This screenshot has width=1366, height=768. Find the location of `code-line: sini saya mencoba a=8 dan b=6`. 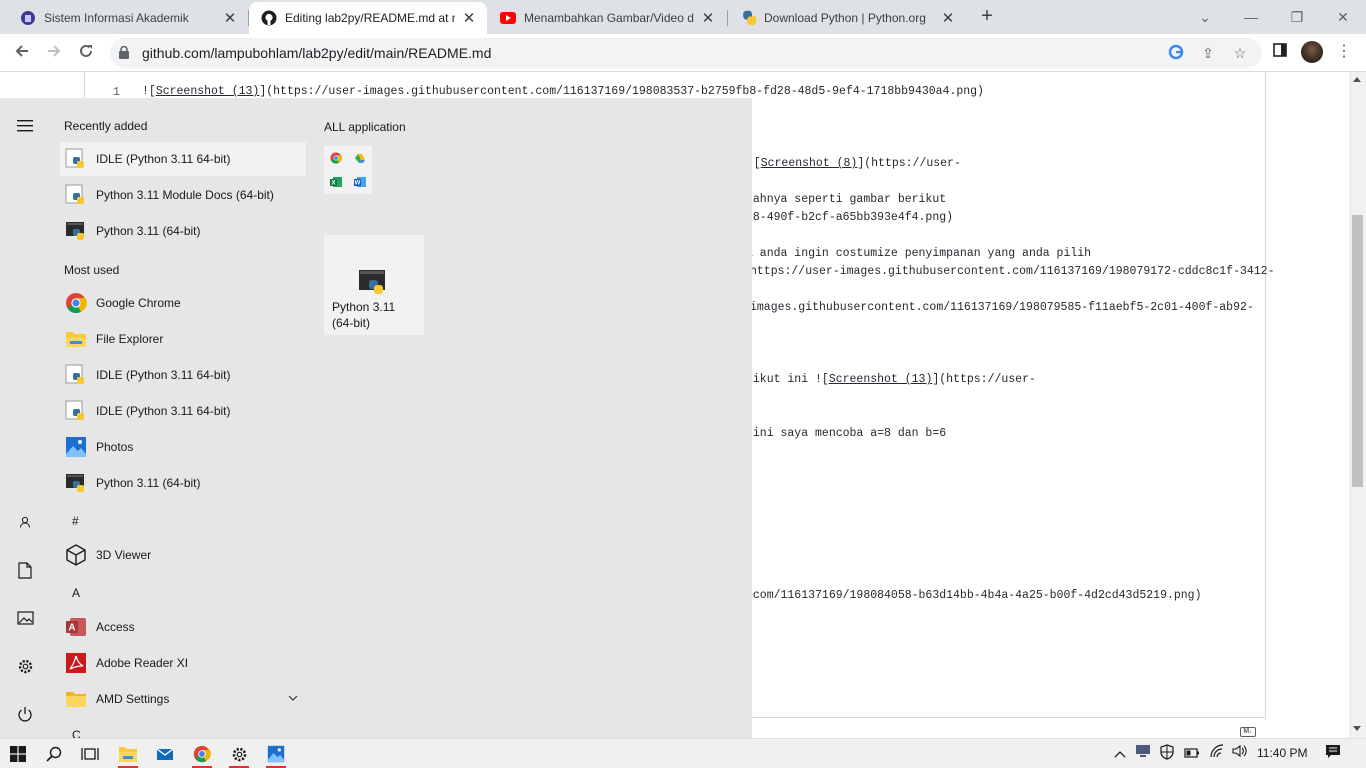

code-line: sini saya mencoba a=8 dan b=6 is located at coordinates (846, 433).